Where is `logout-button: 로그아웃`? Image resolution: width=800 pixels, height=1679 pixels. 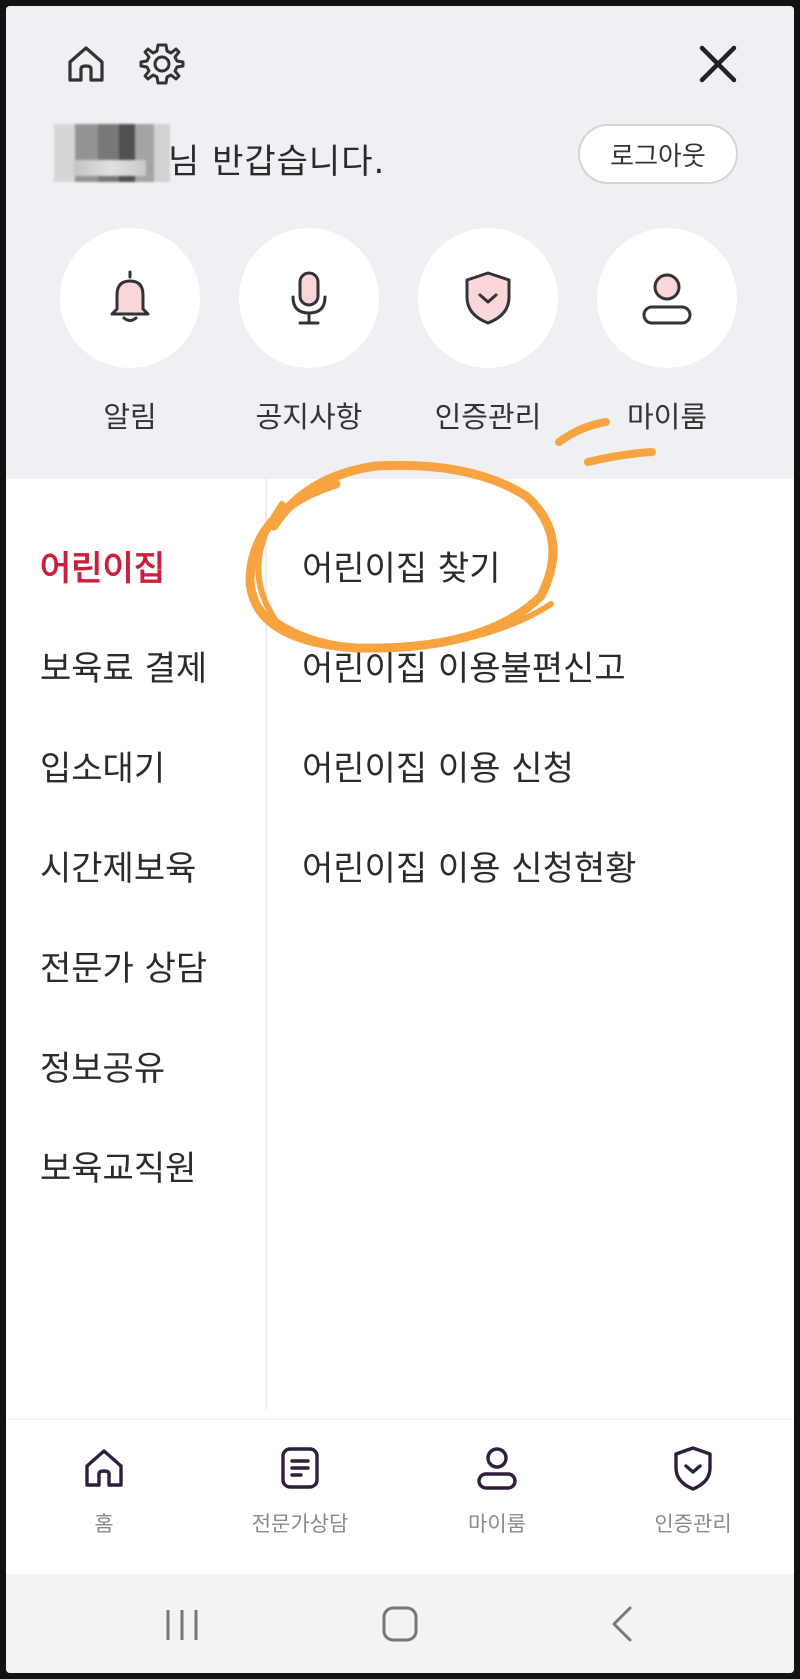 logout-button: 로그아웃 is located at coordinates (658, 154).